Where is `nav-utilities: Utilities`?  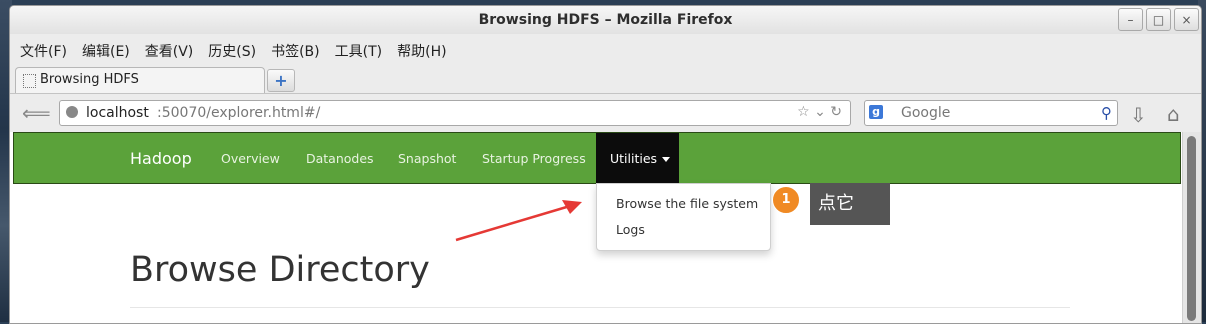 nav-utilities: Utilities is located at coordinates (637, 158).